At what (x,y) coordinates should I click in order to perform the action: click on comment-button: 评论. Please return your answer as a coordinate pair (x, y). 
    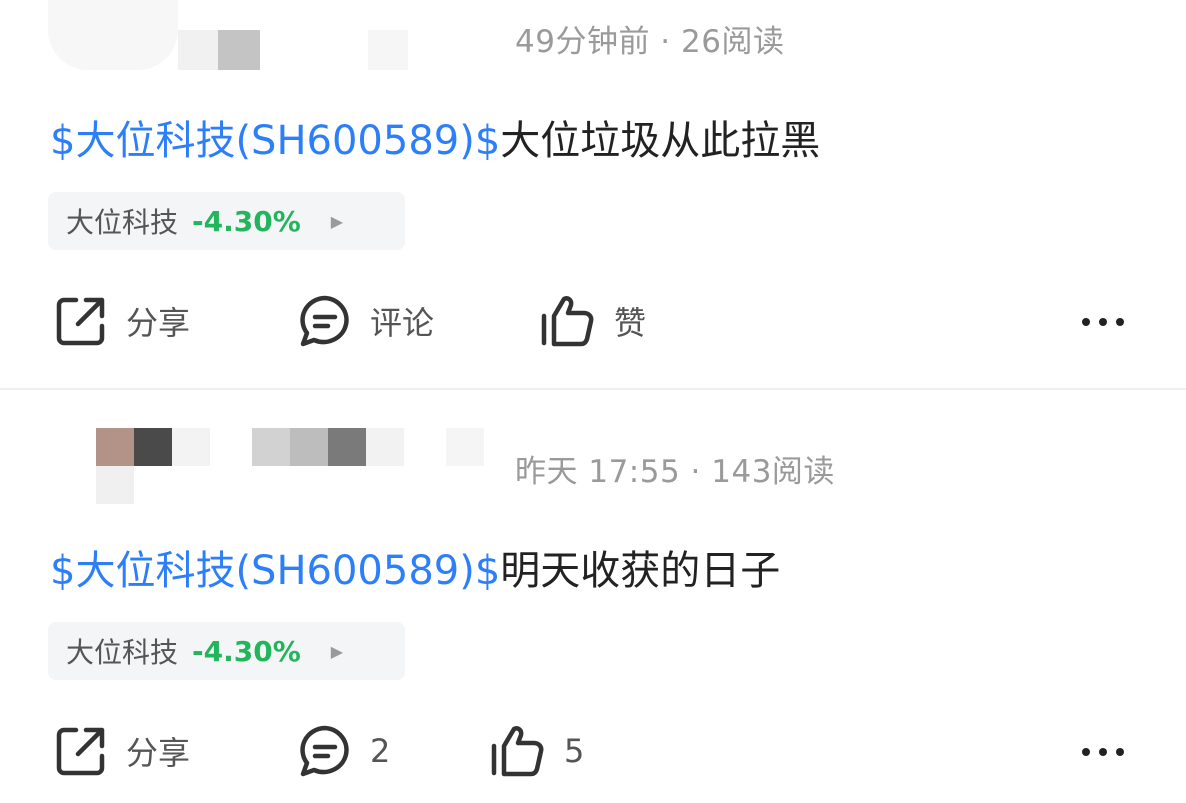
    Looking at the image, I should click on (366, 321).